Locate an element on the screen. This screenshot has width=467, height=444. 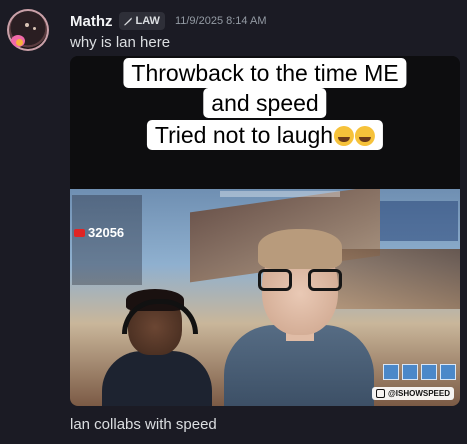
stream-overlay-panel is located at coordinates (107, 240).